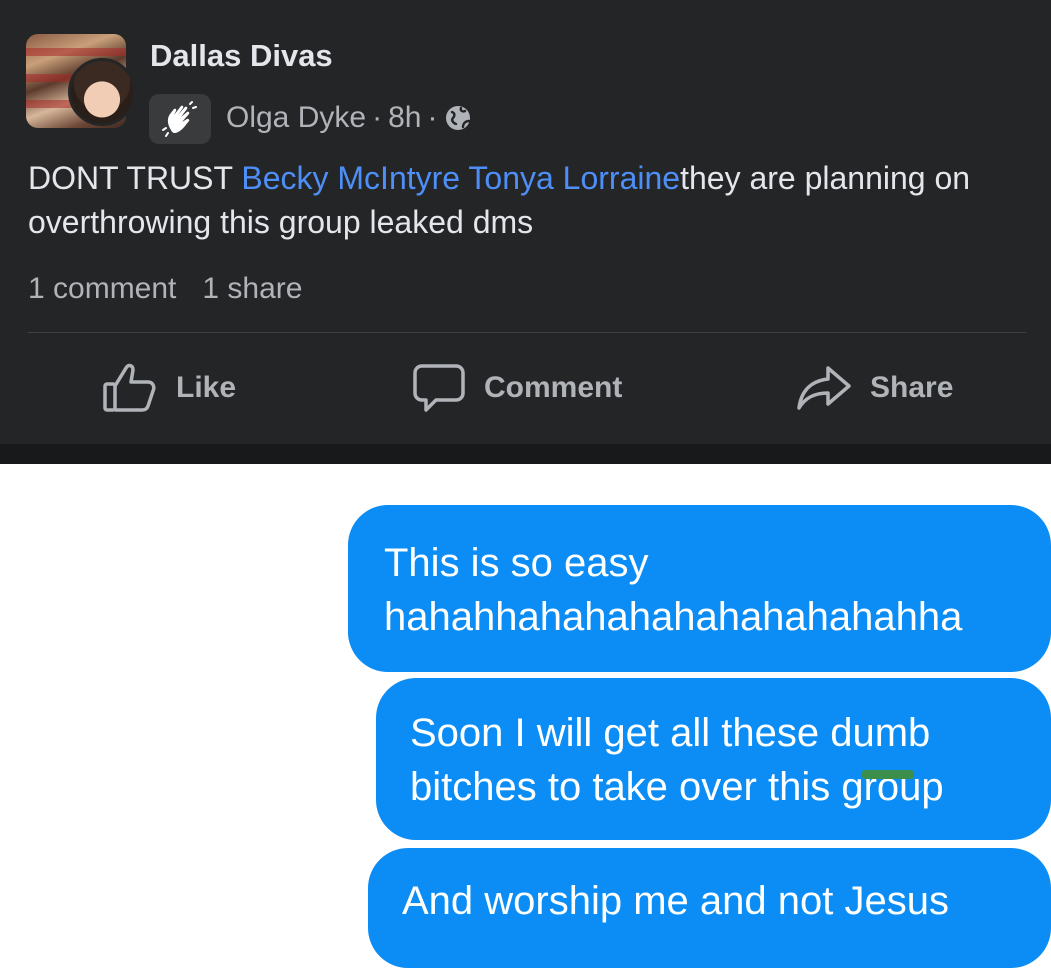  I want to click on comment-label: Comment, so click(553, 387).